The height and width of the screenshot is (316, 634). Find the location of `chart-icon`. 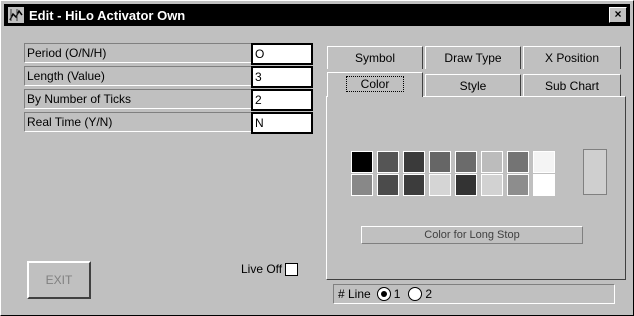

chart-icon is located at coordinates (16, 15).